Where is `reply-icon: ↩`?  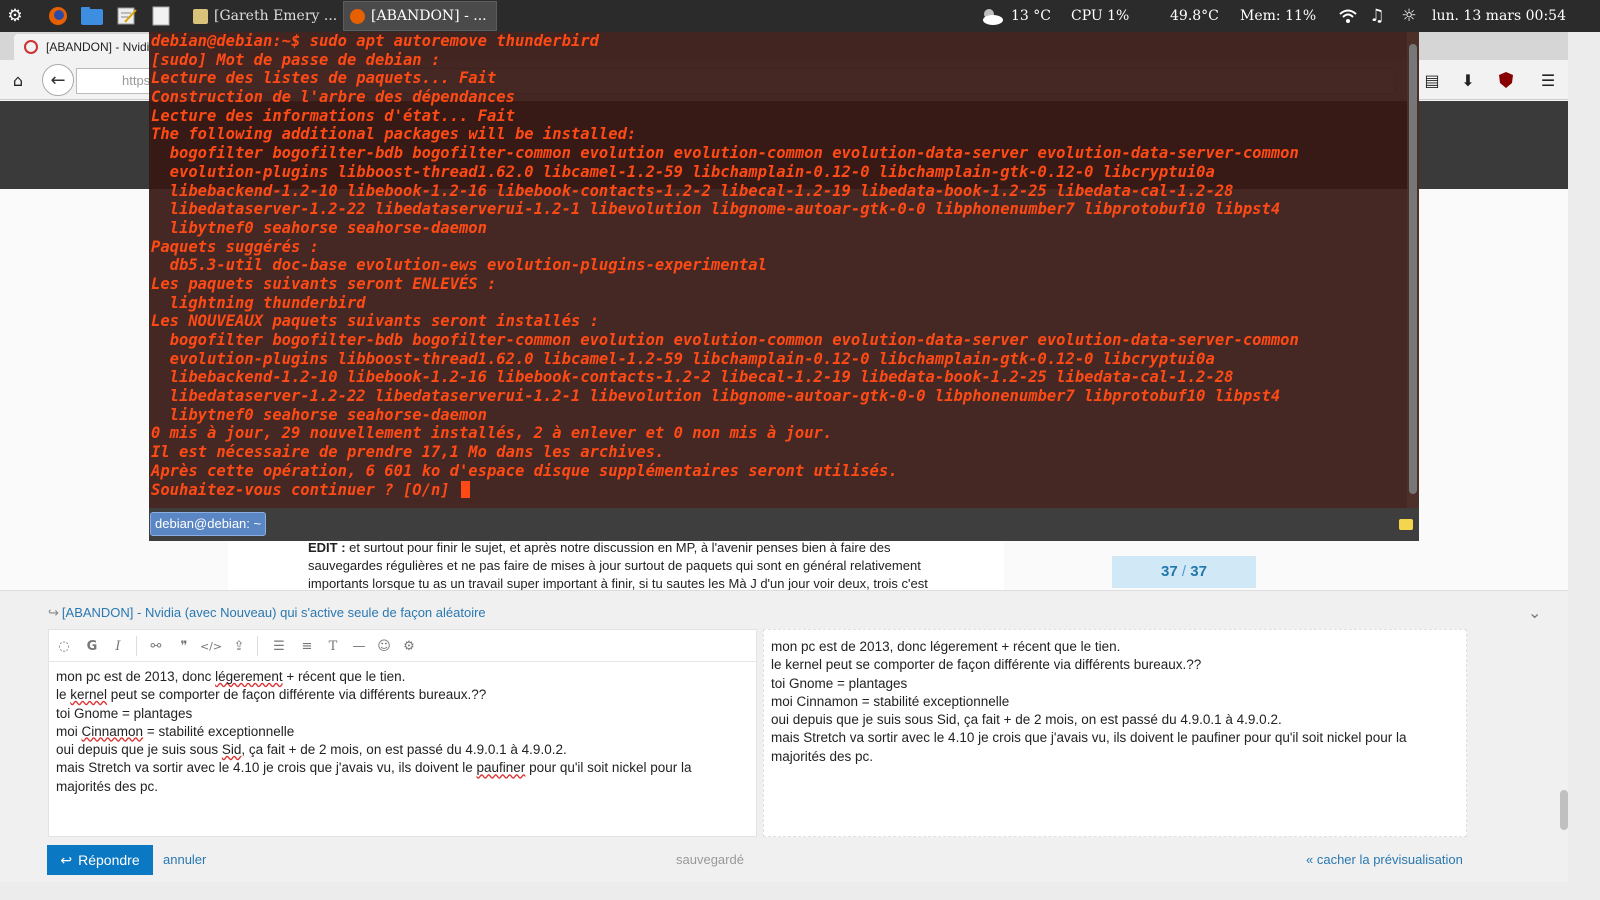 reply-icon: ↩ is located at coordinates (66, 859).